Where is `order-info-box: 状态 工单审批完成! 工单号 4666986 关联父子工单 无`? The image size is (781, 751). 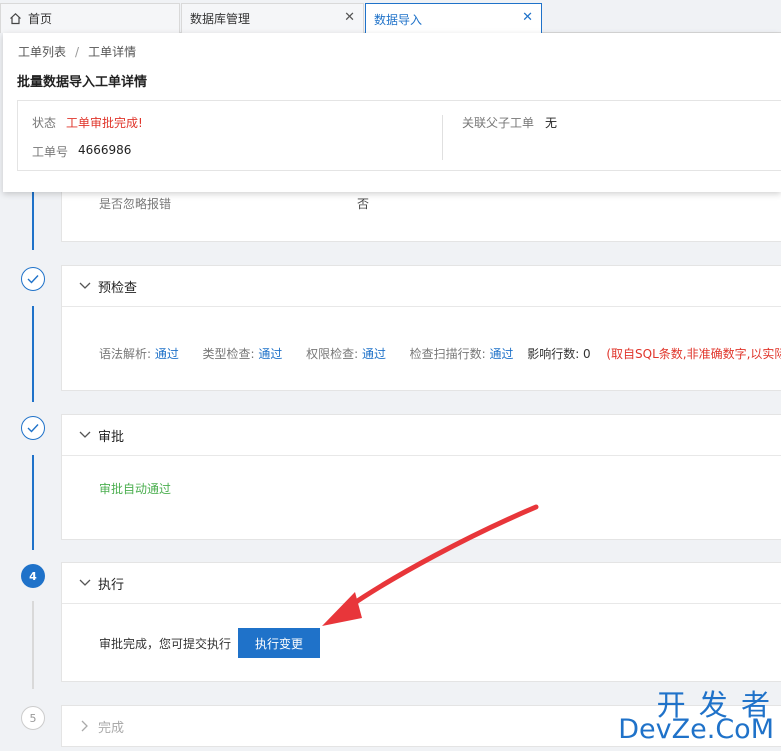 order-info-box: 状态 工单审批完成! 工单号 4666986 关联父子工单 无 is located at coordinates (399, 135).